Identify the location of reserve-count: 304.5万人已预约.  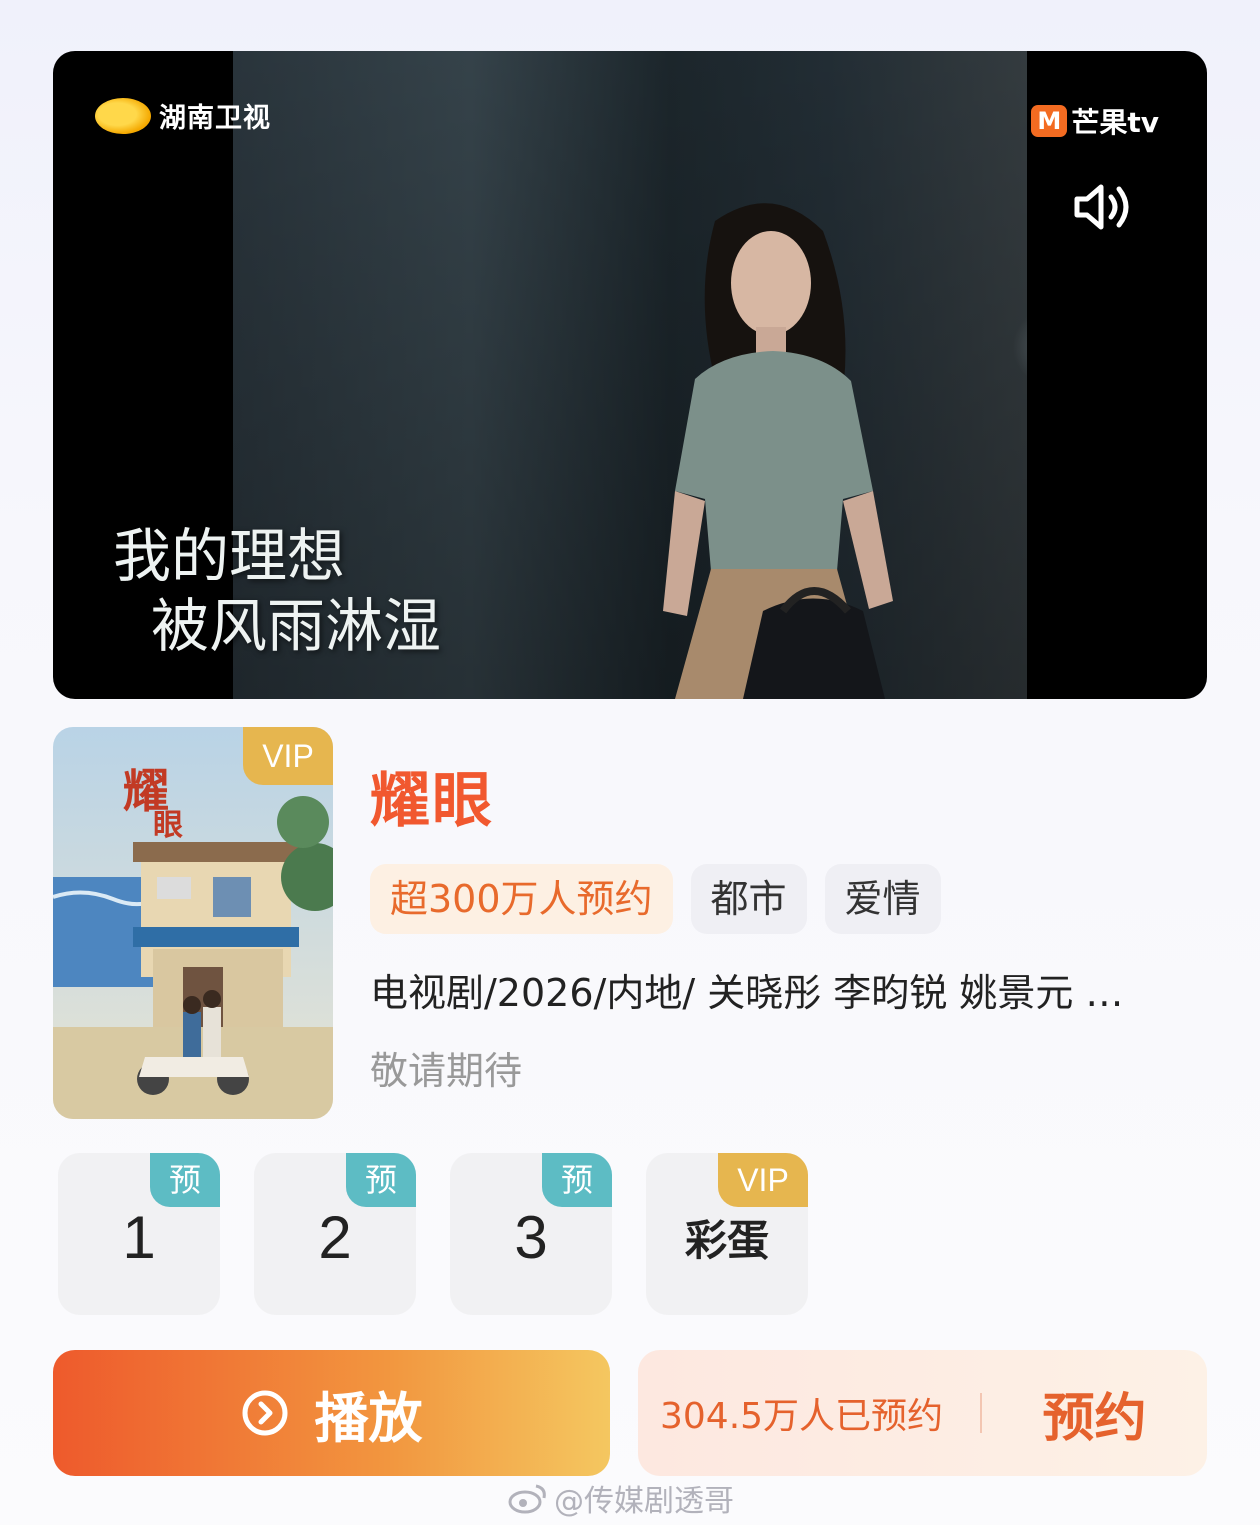
(802, 1416).